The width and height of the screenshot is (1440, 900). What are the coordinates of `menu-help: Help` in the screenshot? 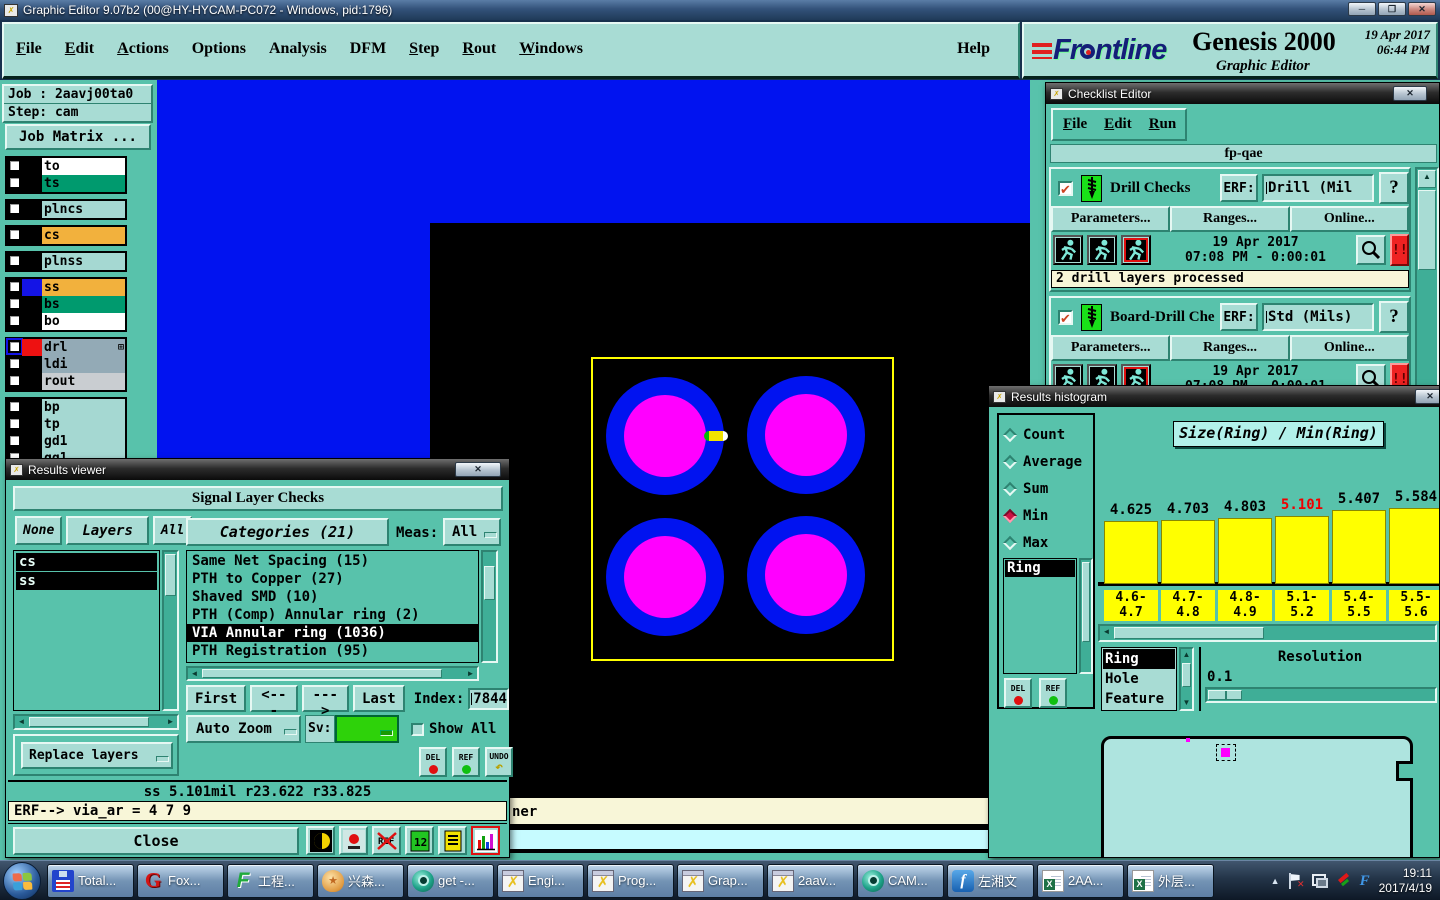 It's located at (973, 49).